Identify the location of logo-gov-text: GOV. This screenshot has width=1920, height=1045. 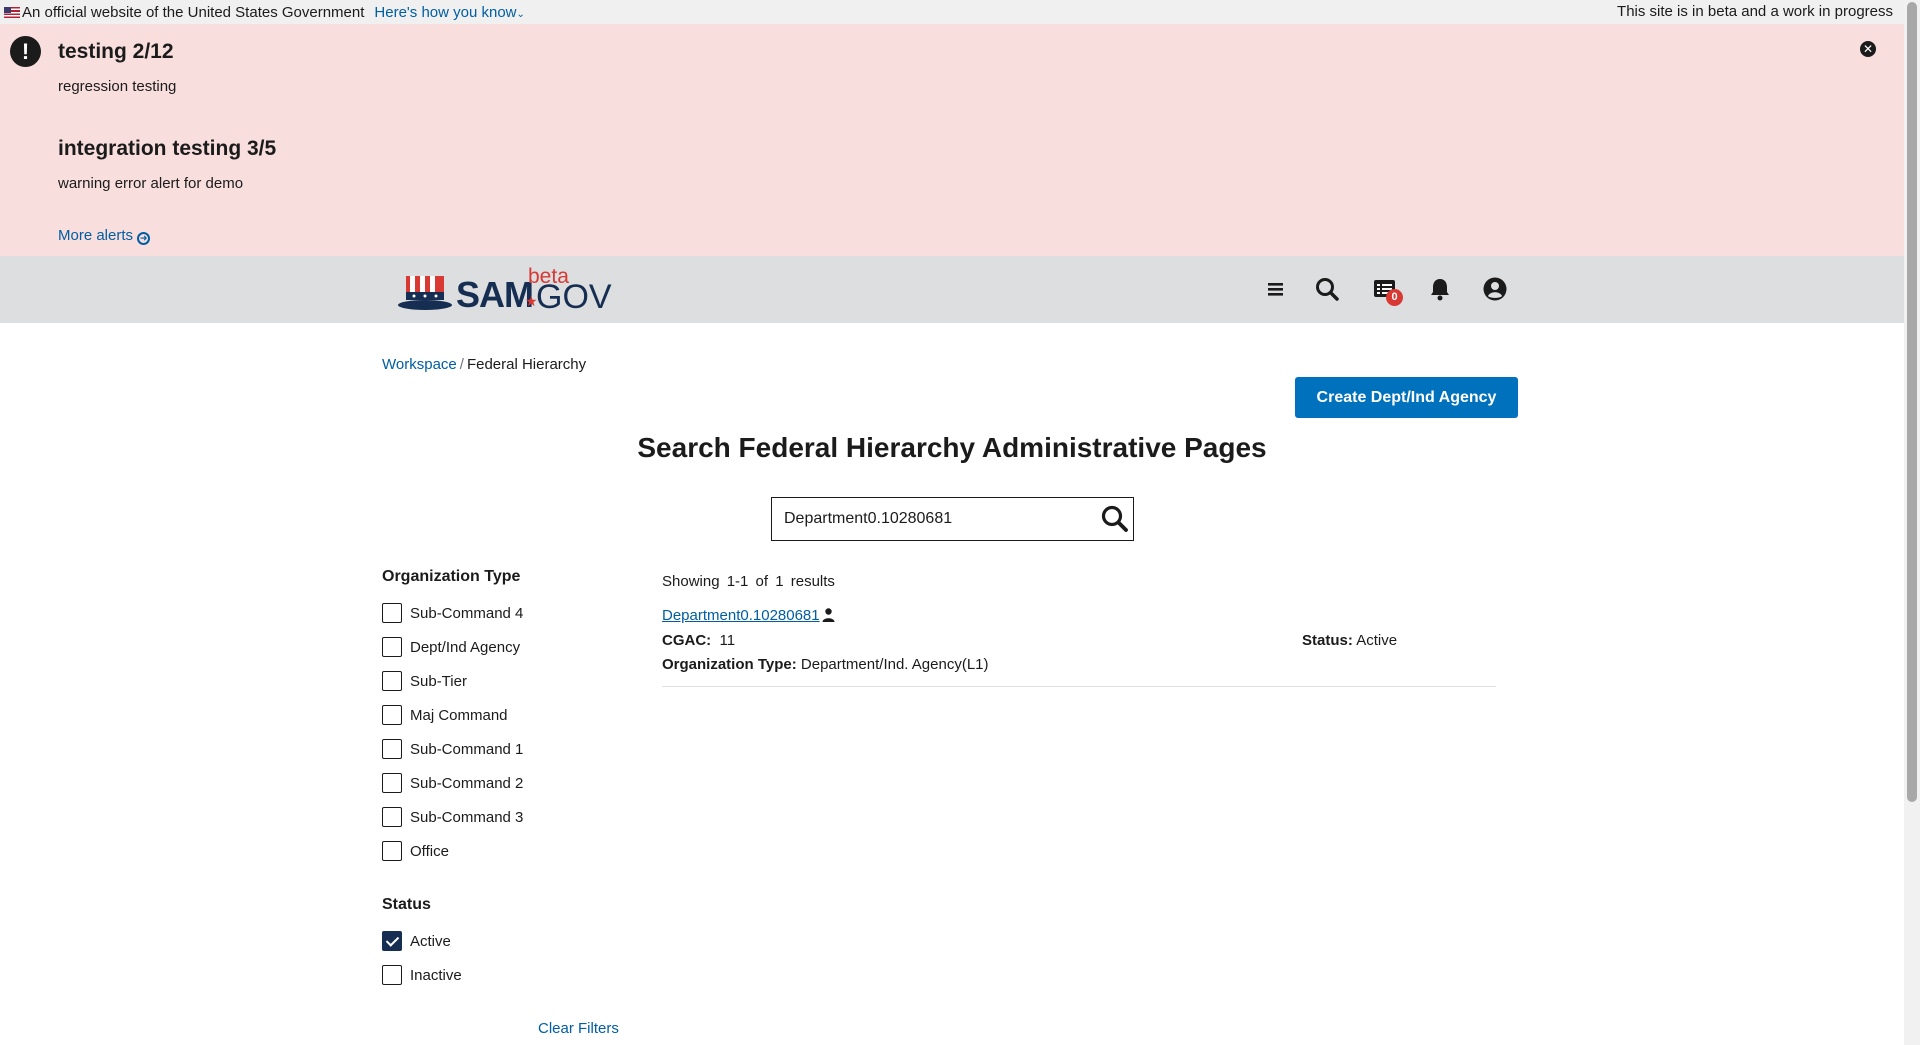
(574, 297).